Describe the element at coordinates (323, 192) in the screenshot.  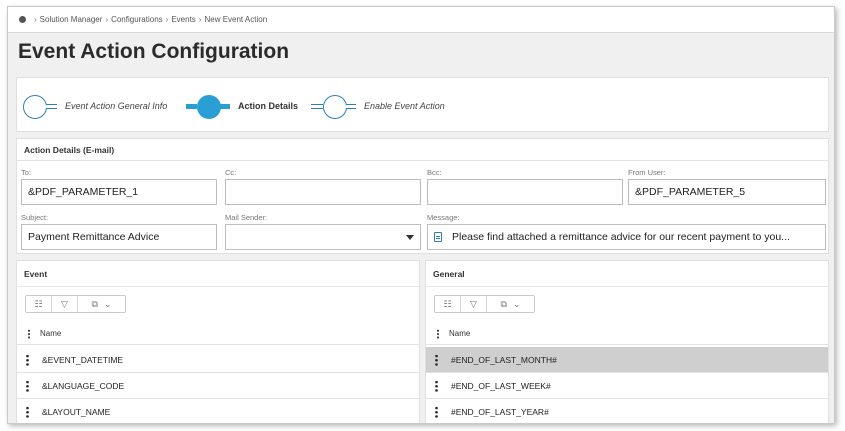
I see `cc-field` at that location.